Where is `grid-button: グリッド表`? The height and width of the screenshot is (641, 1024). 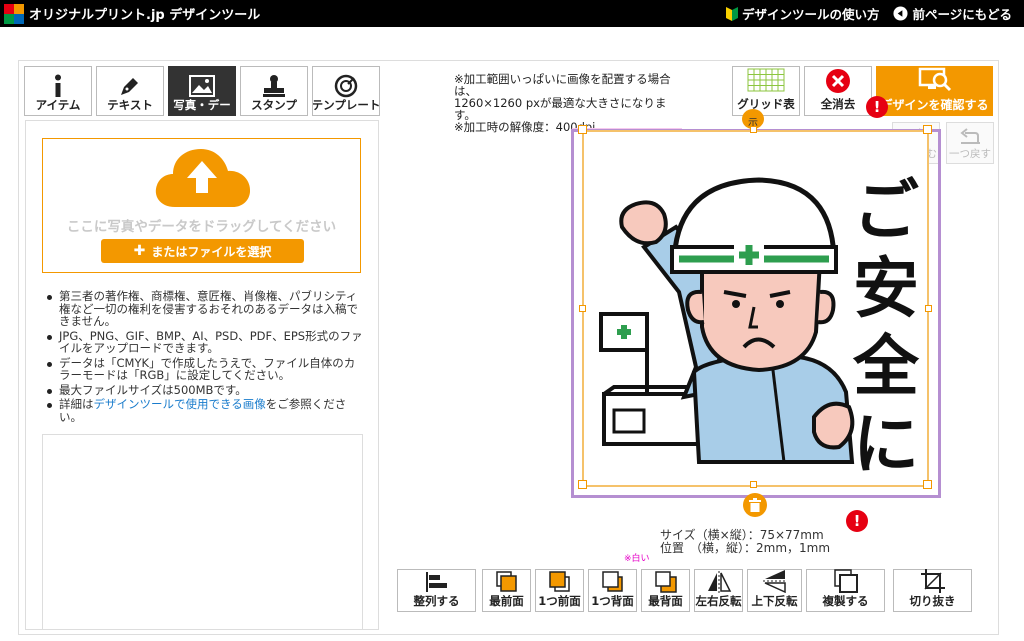
grid-button: グリッド表 is located at coordinates (766, 91).